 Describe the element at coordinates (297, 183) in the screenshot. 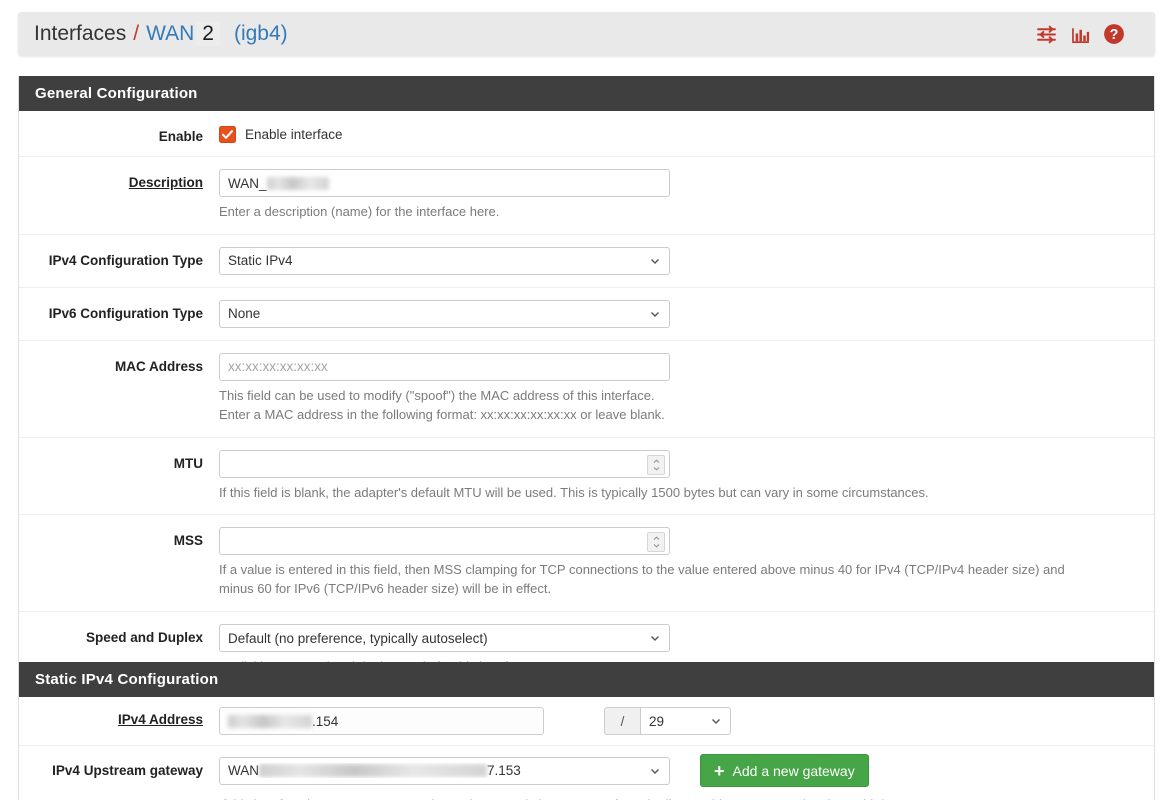

I see `description-redaction` at that location.